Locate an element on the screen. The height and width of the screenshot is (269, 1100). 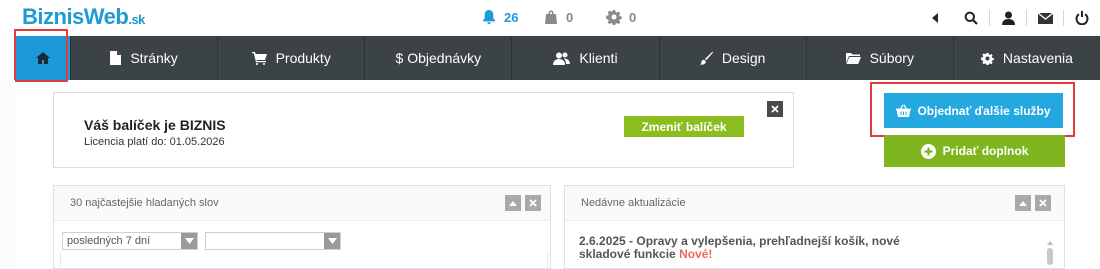
envelope-icon is located at coordinates (1045, 18).